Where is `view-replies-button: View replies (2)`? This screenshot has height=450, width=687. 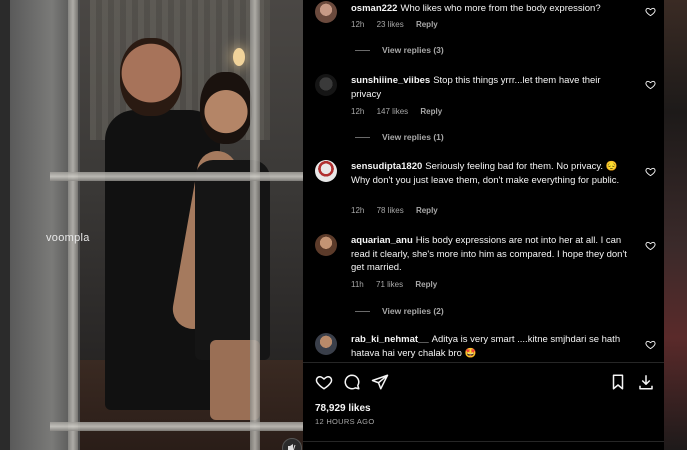
view-replies-button: View replies (2) is located at coordinates (399, 311).